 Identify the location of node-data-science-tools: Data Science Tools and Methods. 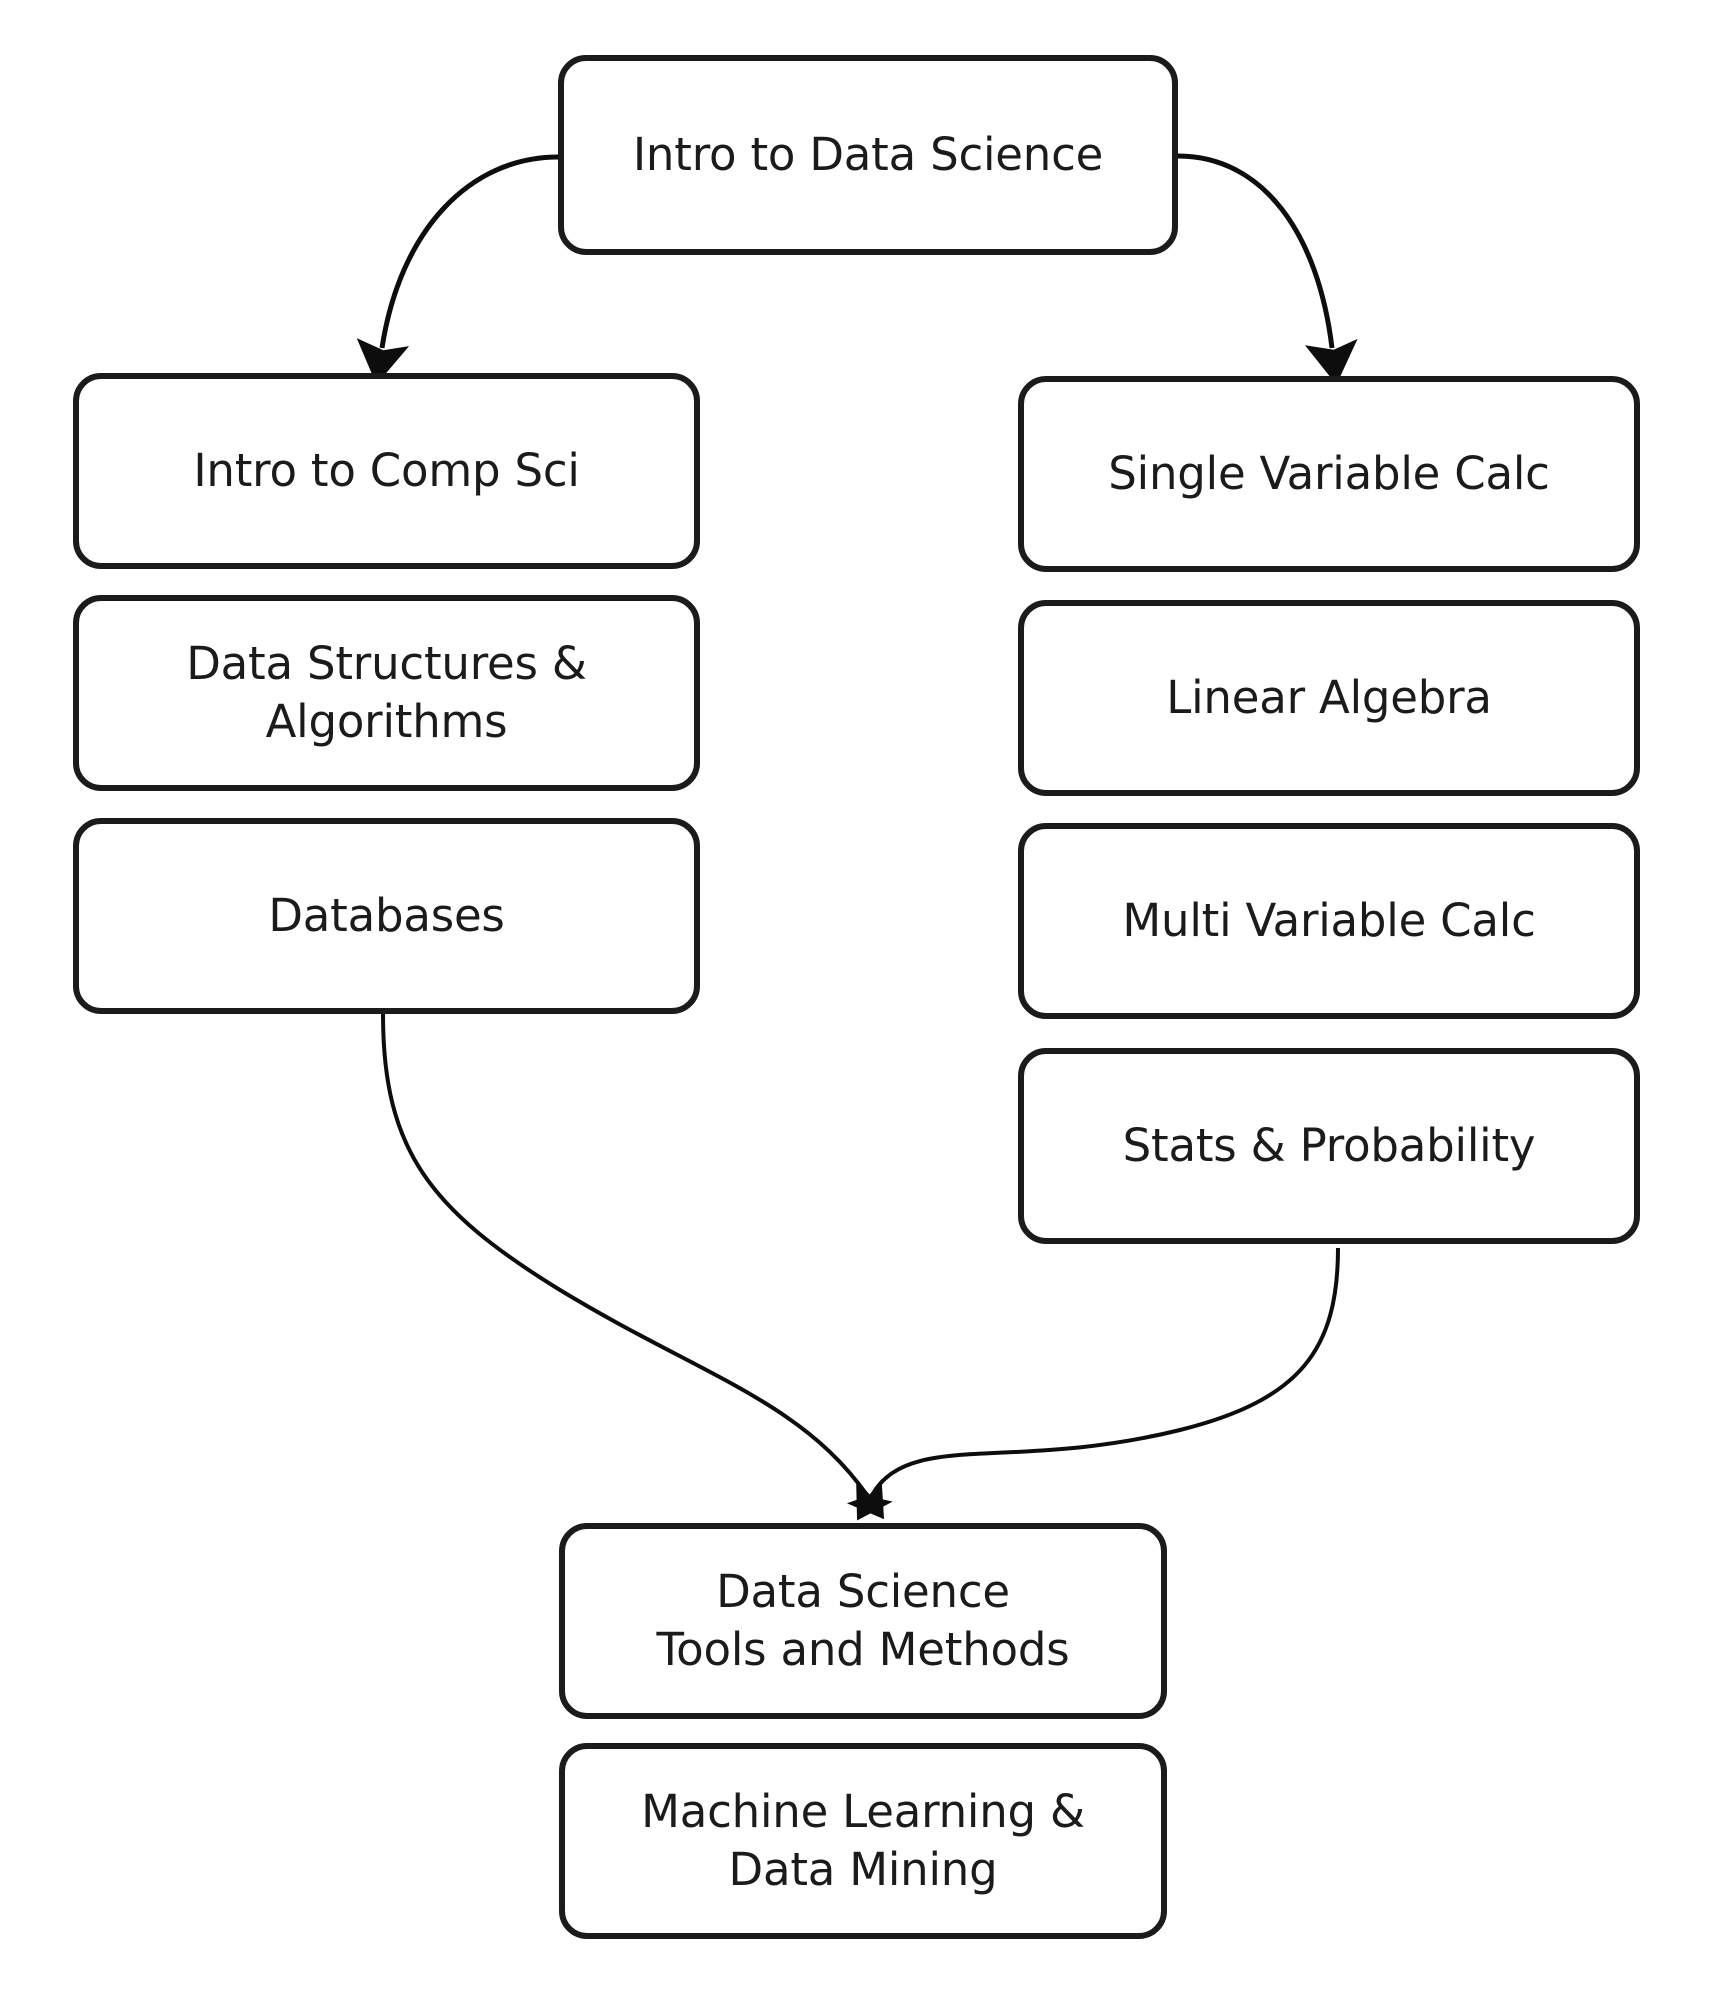
(863, 1621).